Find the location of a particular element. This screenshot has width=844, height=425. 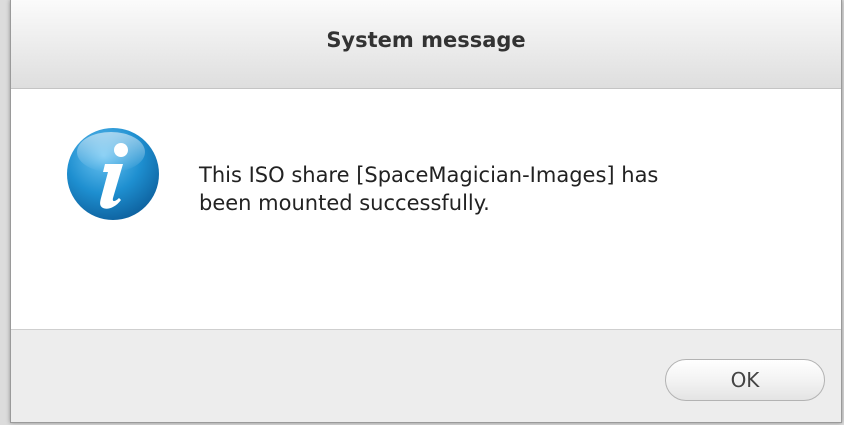

info-icon is located at coordinates (113, 174).